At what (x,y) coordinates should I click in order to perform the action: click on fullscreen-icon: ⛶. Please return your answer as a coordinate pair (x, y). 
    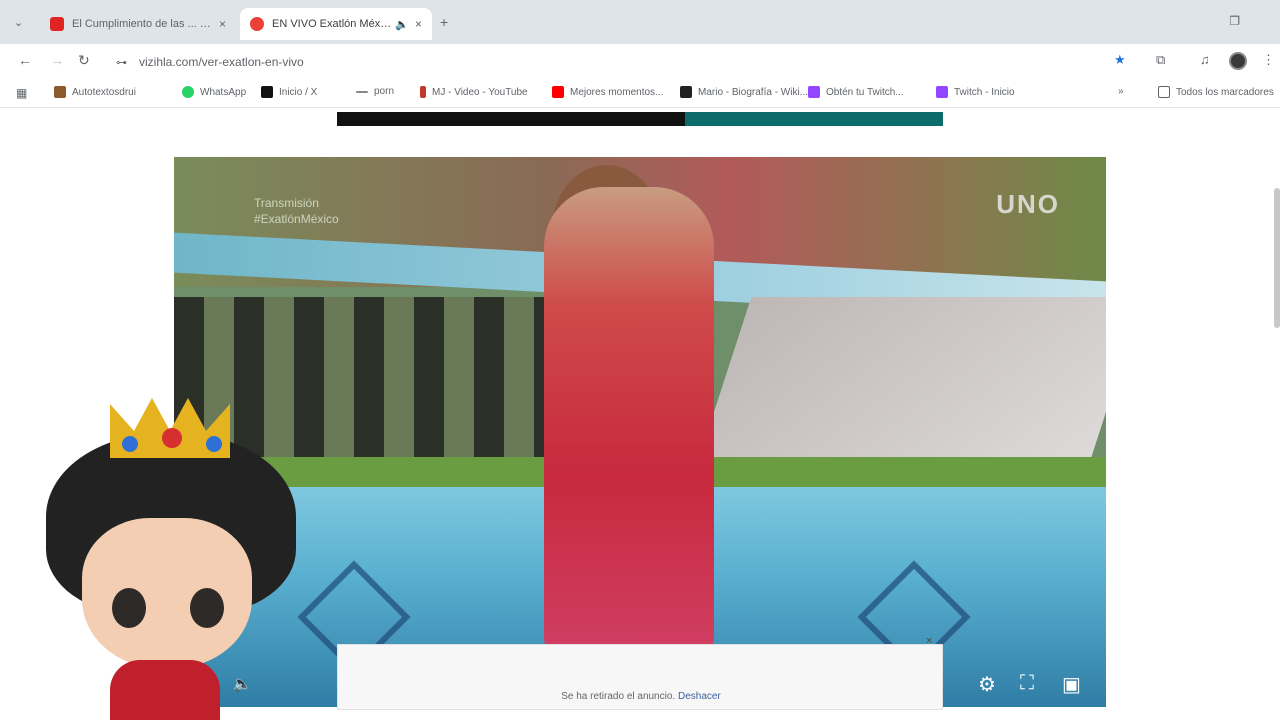
    Looking at the image, I should click on (1027, 683).